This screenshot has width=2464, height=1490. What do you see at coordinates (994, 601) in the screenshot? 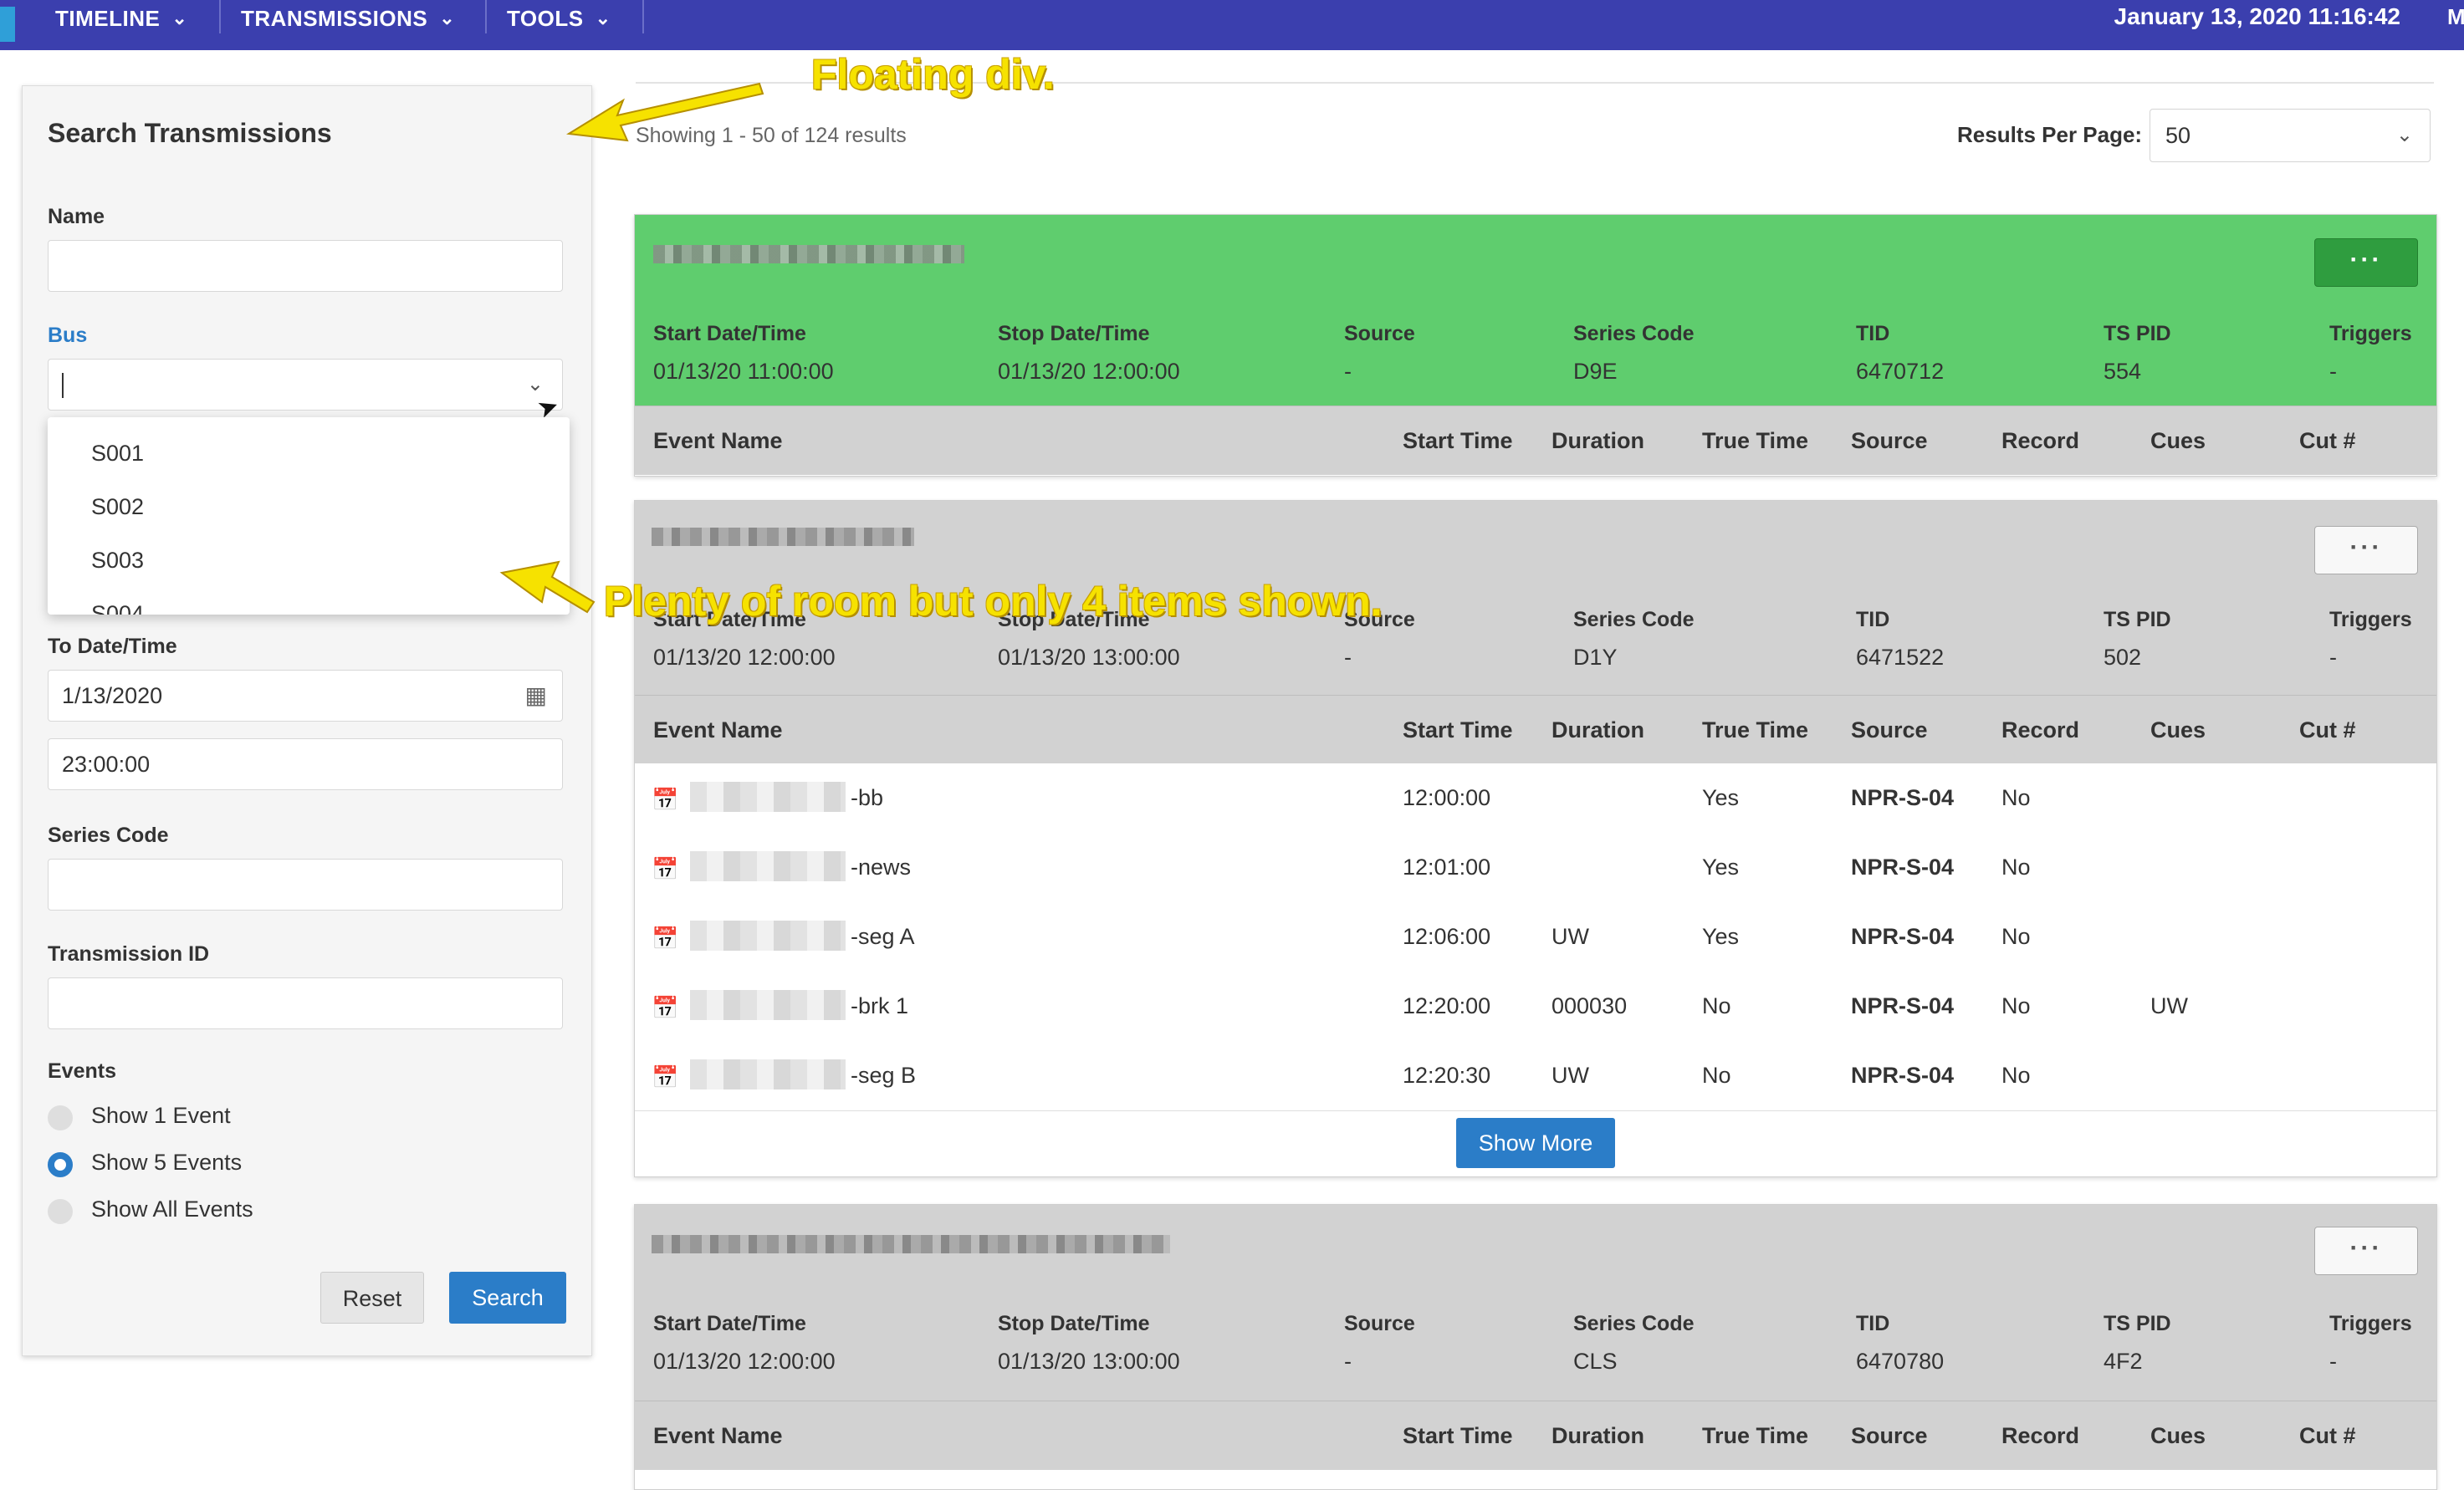
I see `annotation-dropdown-note: Plenty of room but only 4 items shown.` at bounding box center [994, 601].